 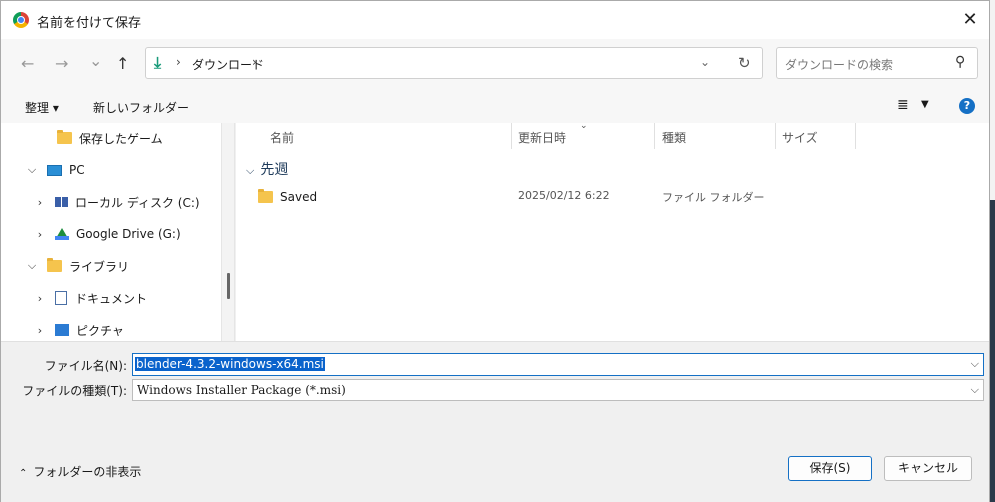 I want to click on document-icon, so click(x=61, y=298).